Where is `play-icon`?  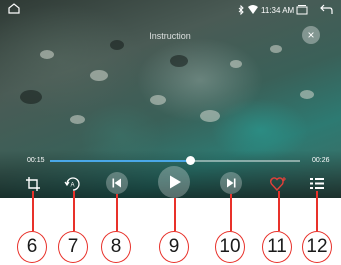 play-icon is located at coordinates (175, 182).